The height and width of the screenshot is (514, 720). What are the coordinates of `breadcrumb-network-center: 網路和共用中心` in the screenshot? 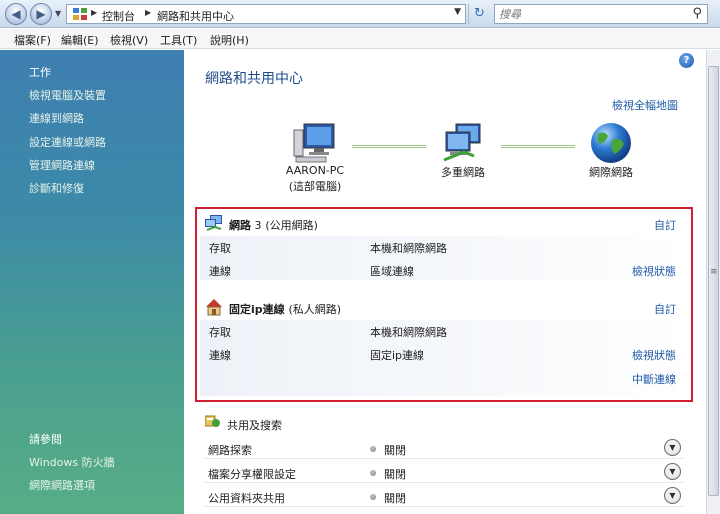 It's located at (195, 16).